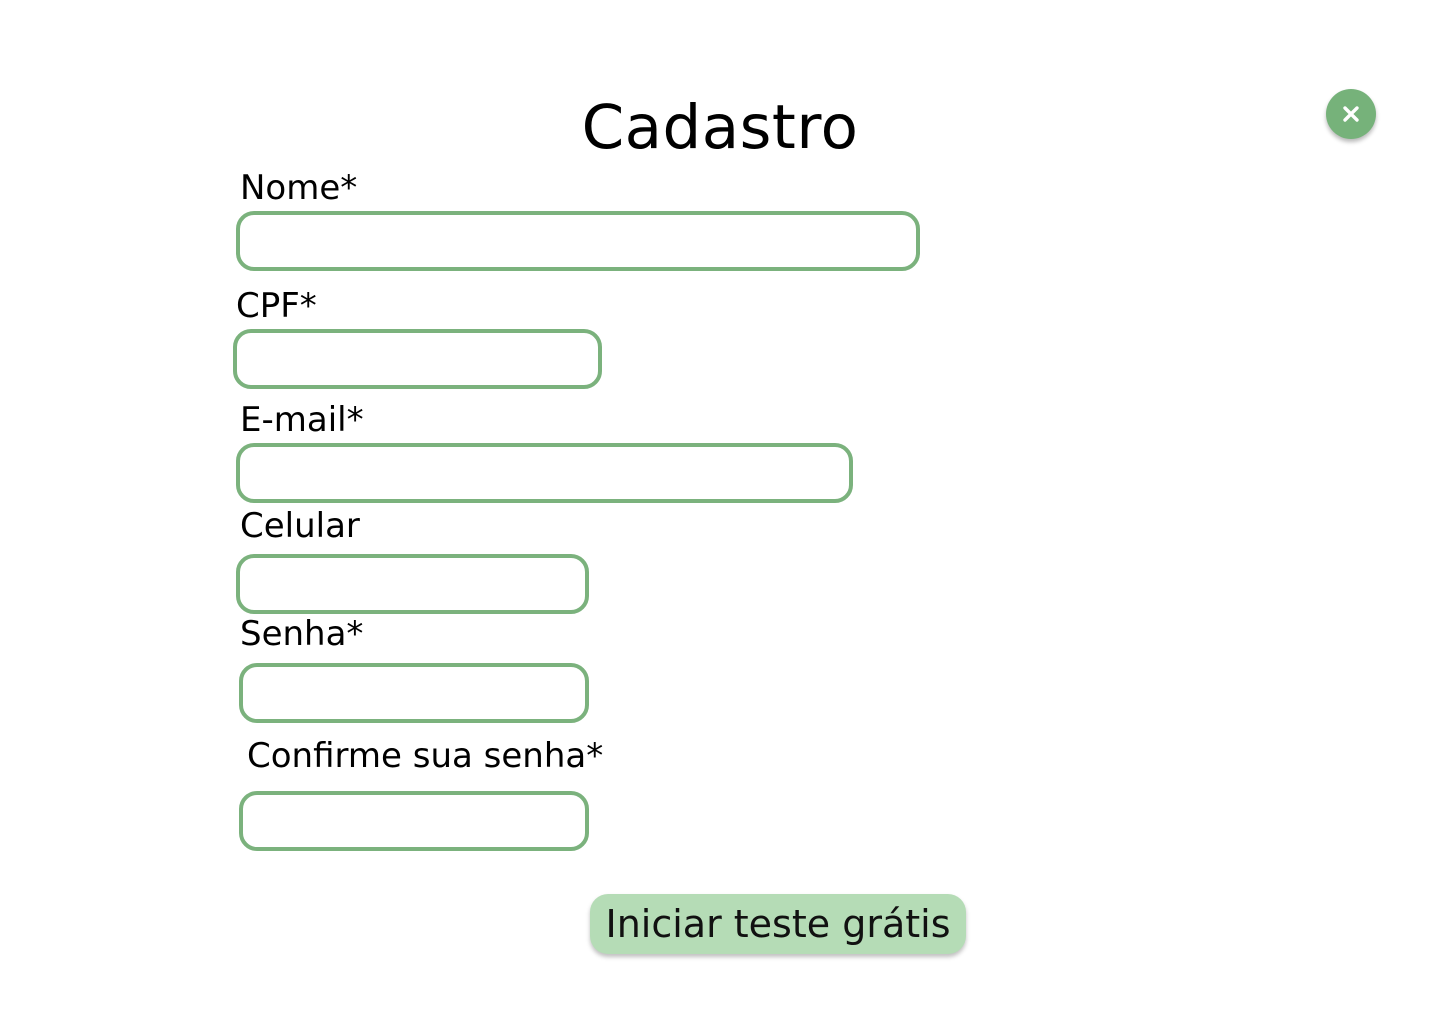  What do you see at coordinates (300, 526) in the screenshot?
I see `celular-label: Celular` at bounding box center [300, 526].